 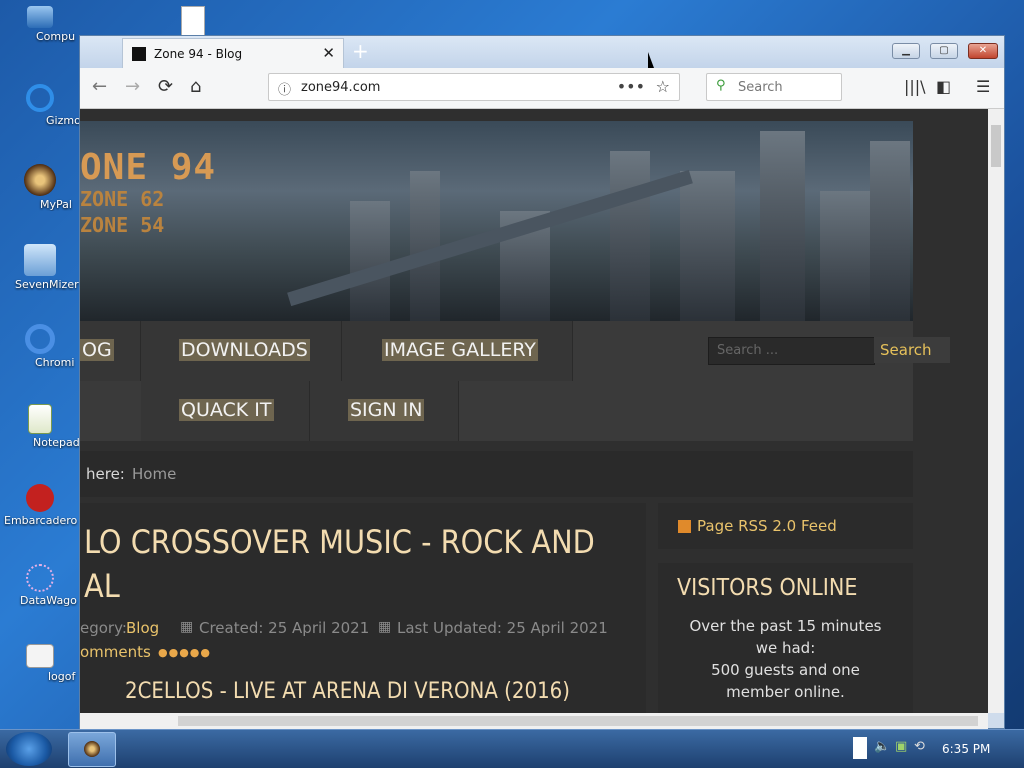 What do you see at coordinates (915, 86) in the screenshot?
I see `library-icon: |||\` at bounding box center [915, 86].